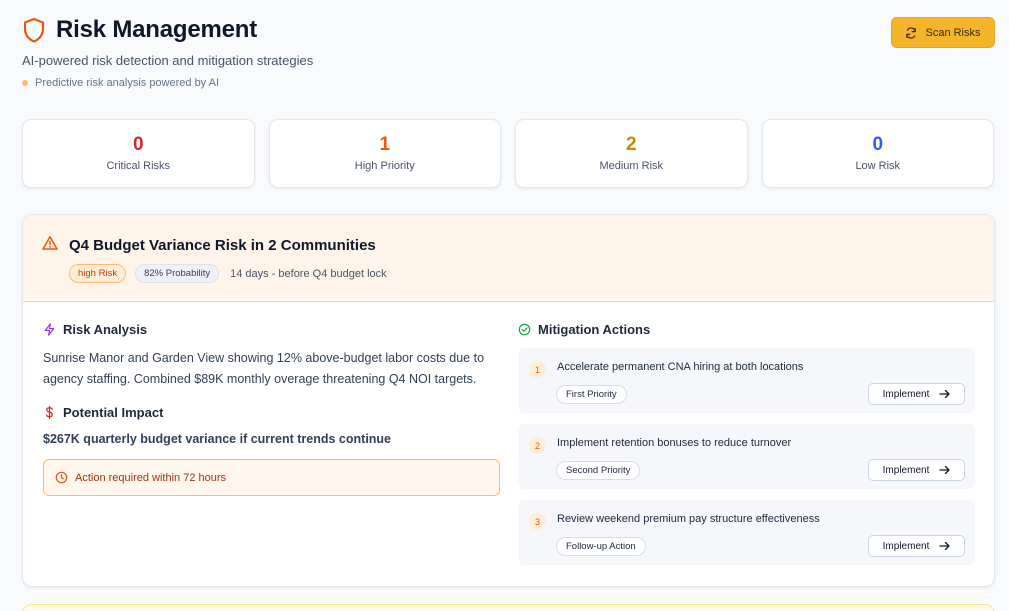 This screenshot has width=1009, height=611. I want to click on alert-triangle-icon, so click(50, 243).